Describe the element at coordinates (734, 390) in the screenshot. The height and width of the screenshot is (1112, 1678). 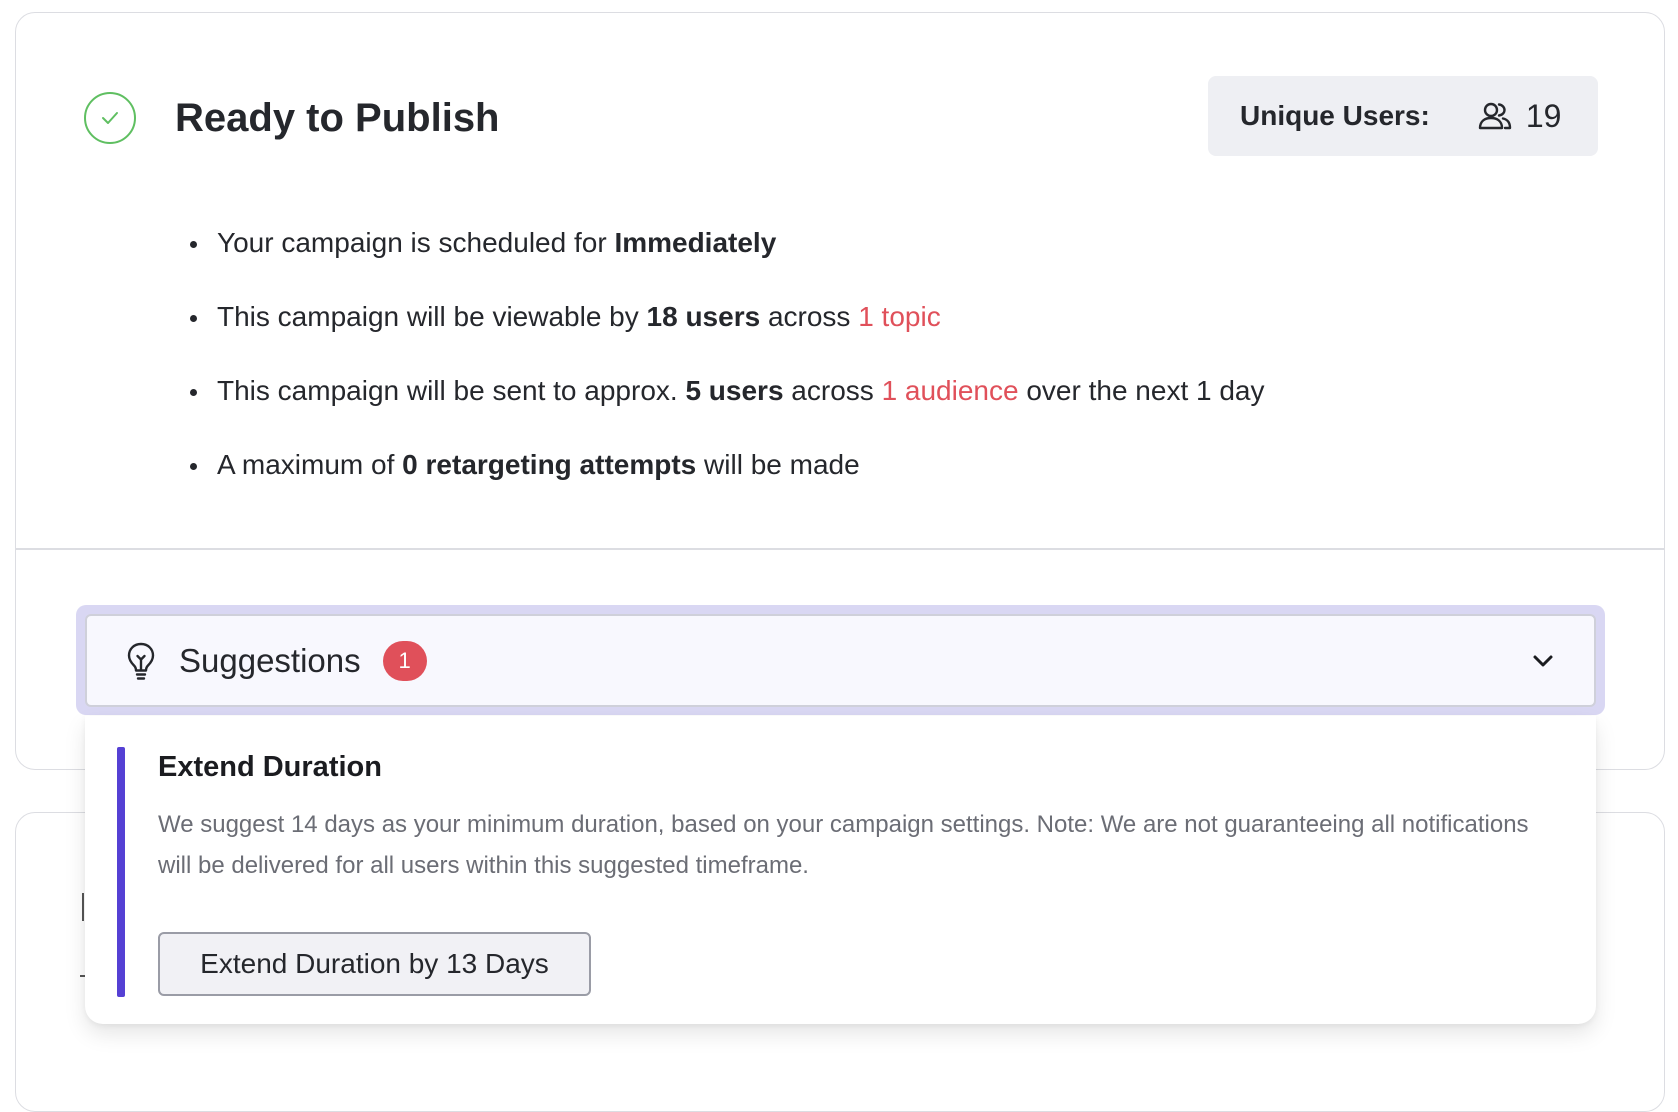
I see `sent-users-count: 5 users` at that location.